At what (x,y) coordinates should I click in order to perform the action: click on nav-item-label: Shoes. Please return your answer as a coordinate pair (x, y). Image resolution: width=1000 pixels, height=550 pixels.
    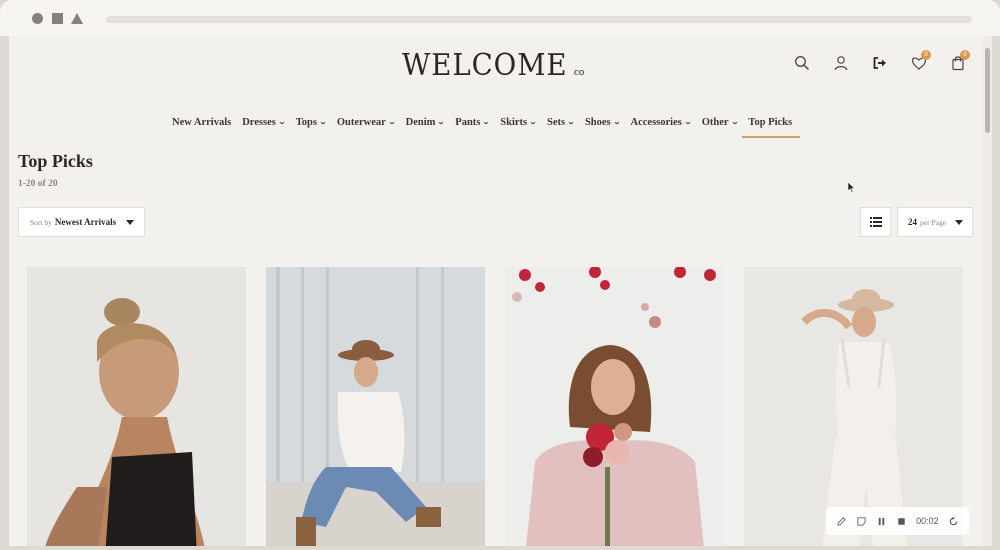
    Looking at the image, I should click on (597, 122).